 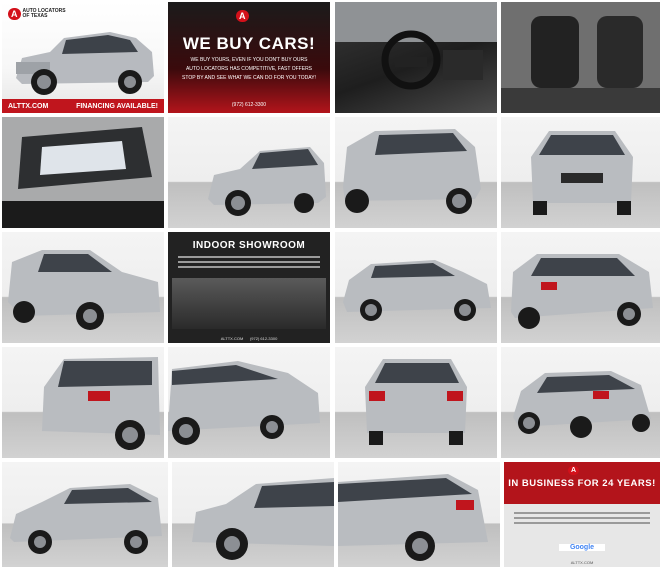 I want to click on google-icon: Google, so click(x=582, y=547).